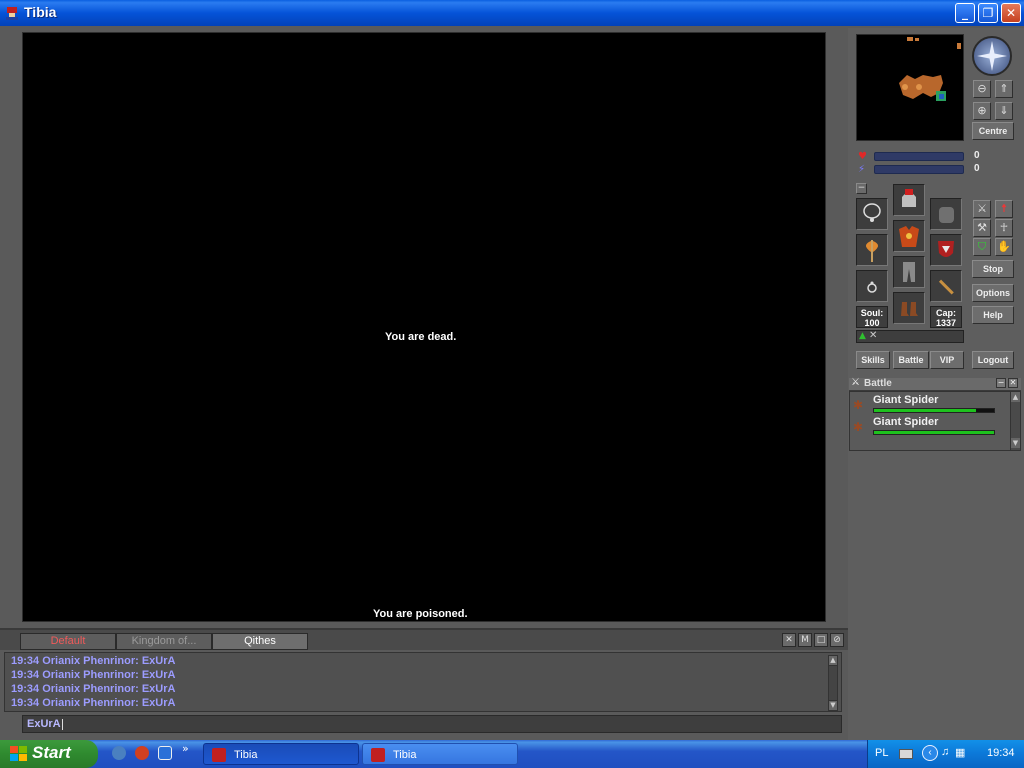 This screenshot has height=768, width=1024. Describe the element at coordinates (993, 131) in the screenshot. I see `centre-button: Centre` at that location.